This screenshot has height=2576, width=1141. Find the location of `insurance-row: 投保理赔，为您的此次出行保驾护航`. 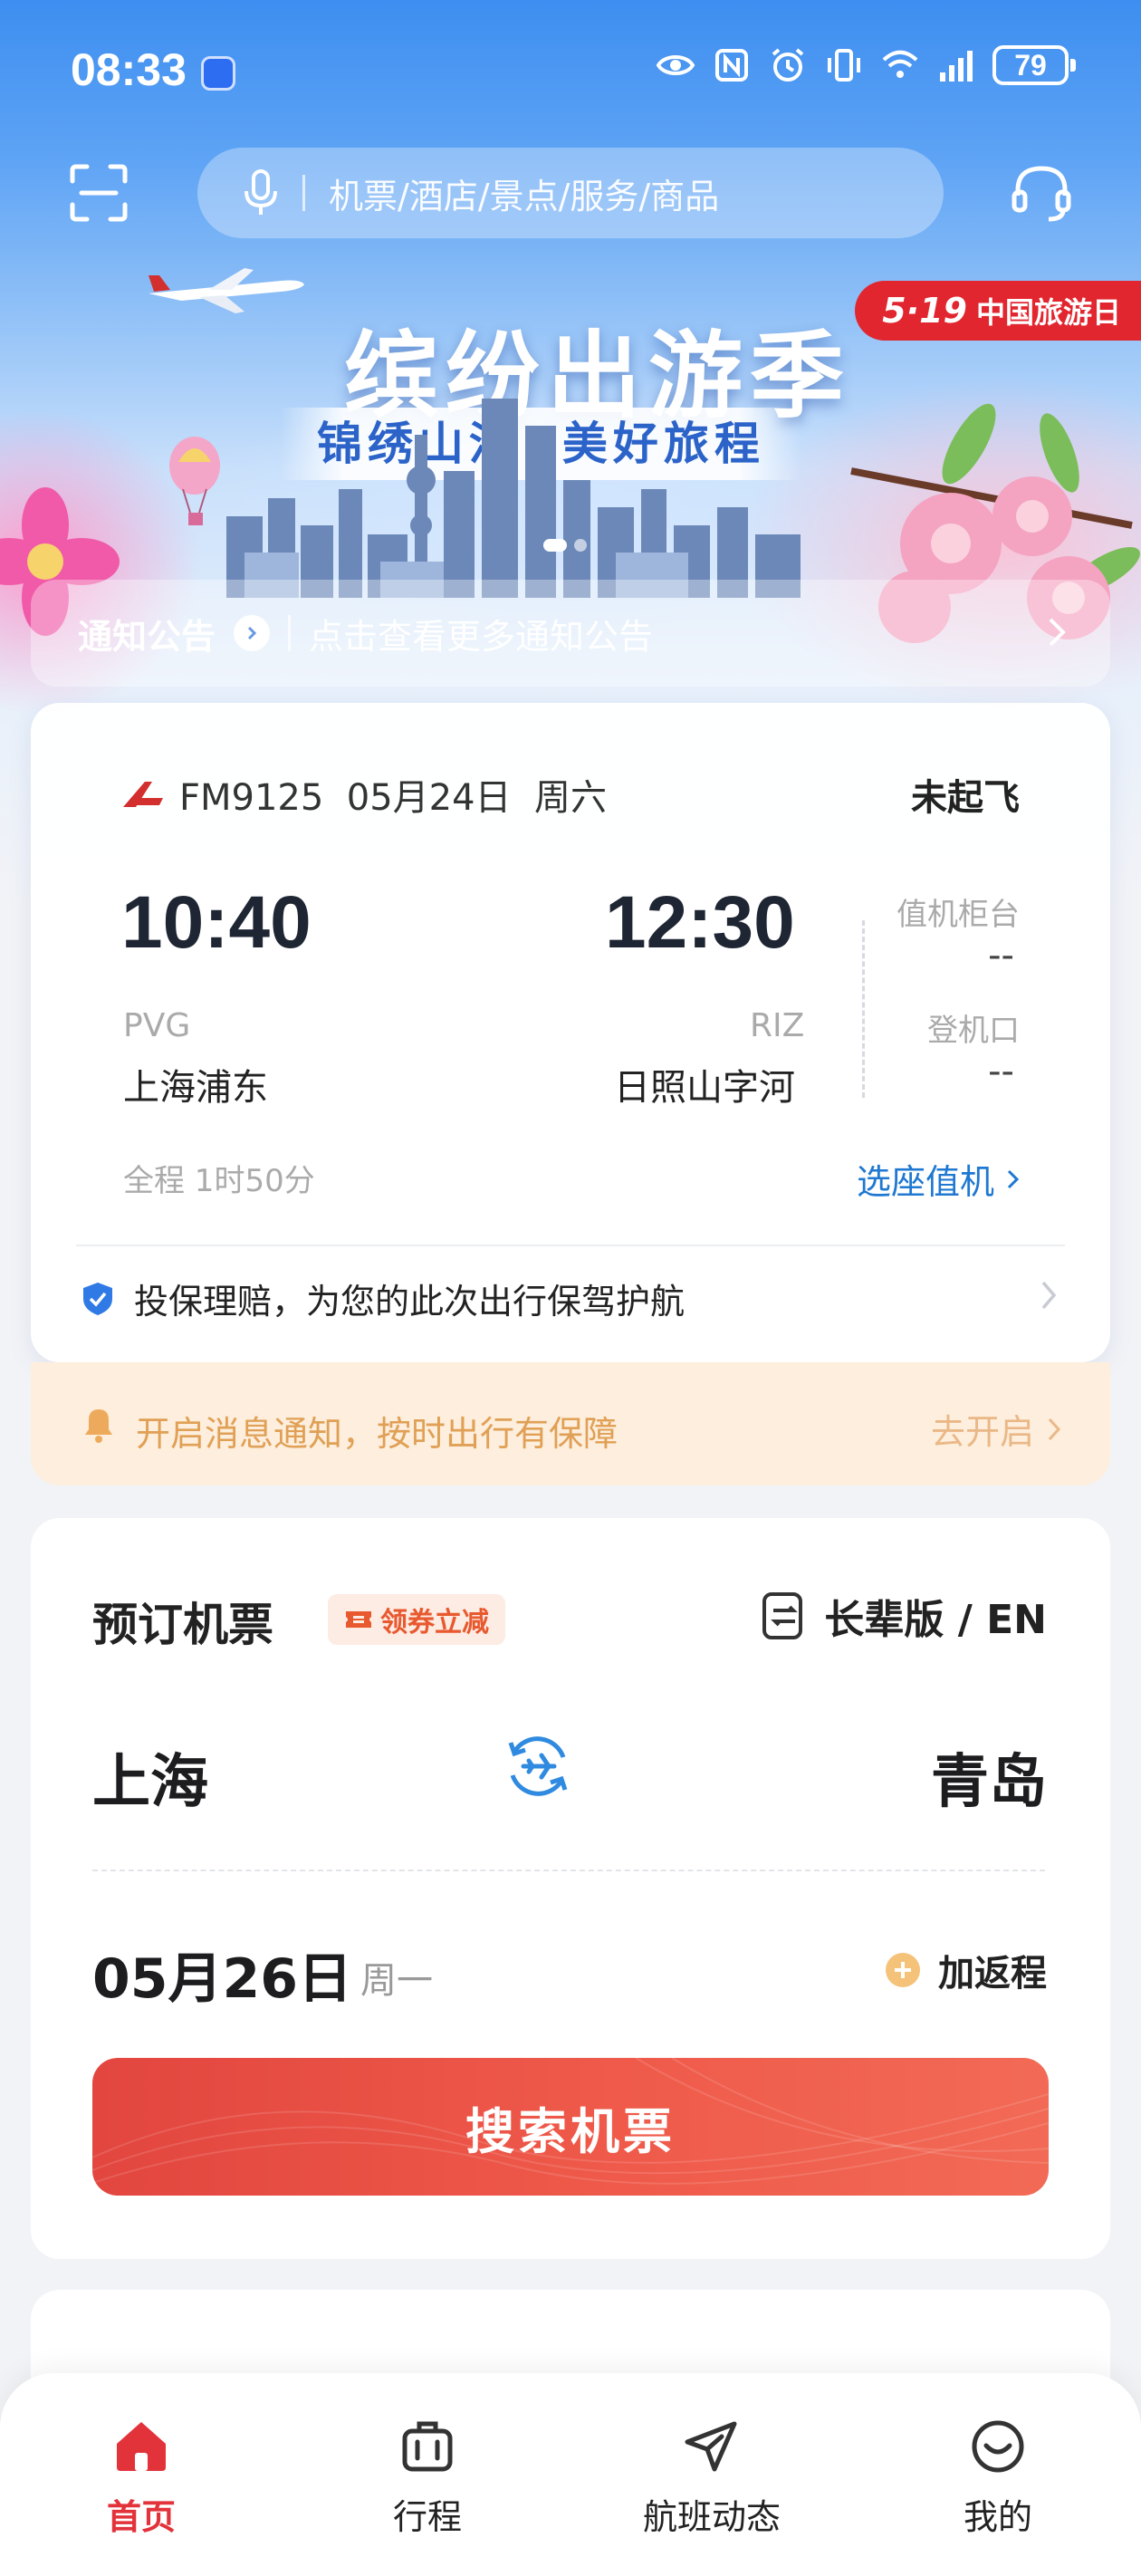

insurance-row: 投保理赔，为您的此次出行保驾护航 is located at coordinates (571, 1298).